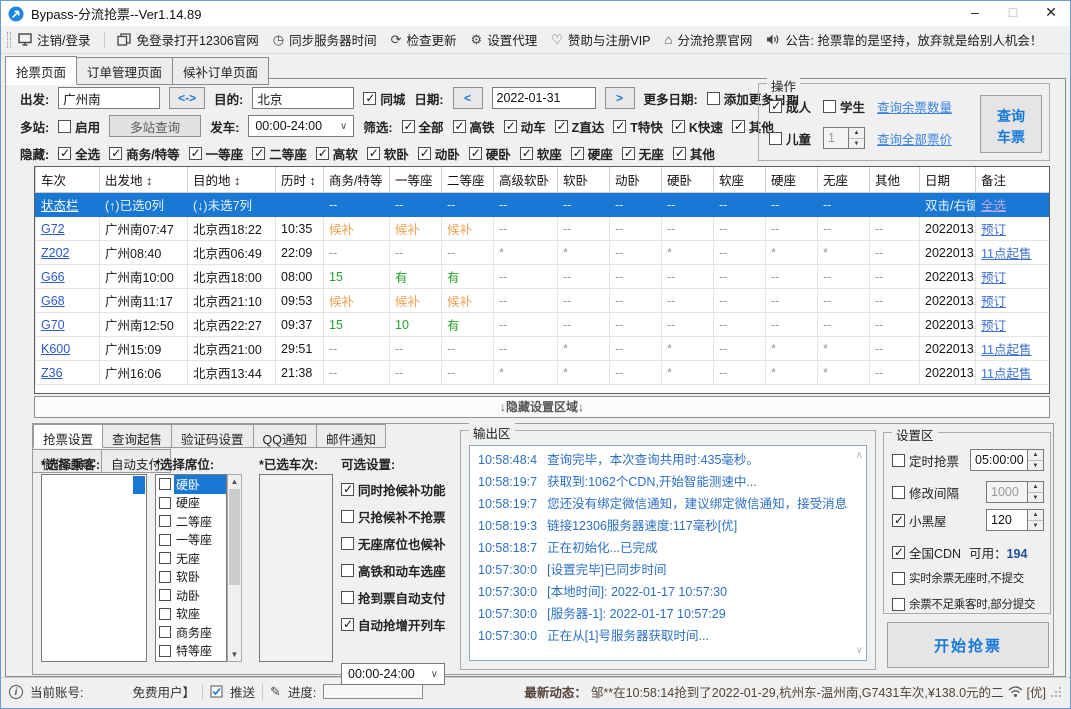  Describe the element at coordinates (138, 436) in the screenshot. I see `settings-tab-2: 查询起售` at that location.